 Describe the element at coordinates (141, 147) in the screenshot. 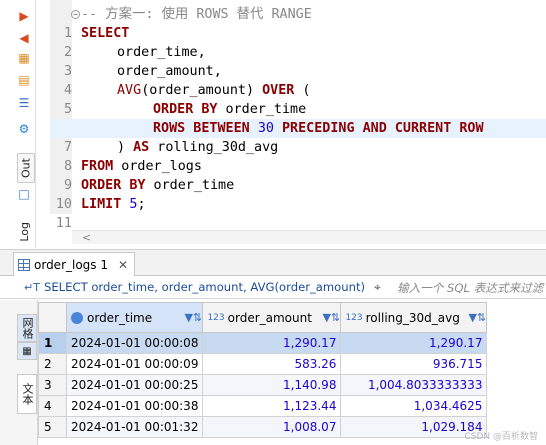

I see `keyword-as: AS` at that location.